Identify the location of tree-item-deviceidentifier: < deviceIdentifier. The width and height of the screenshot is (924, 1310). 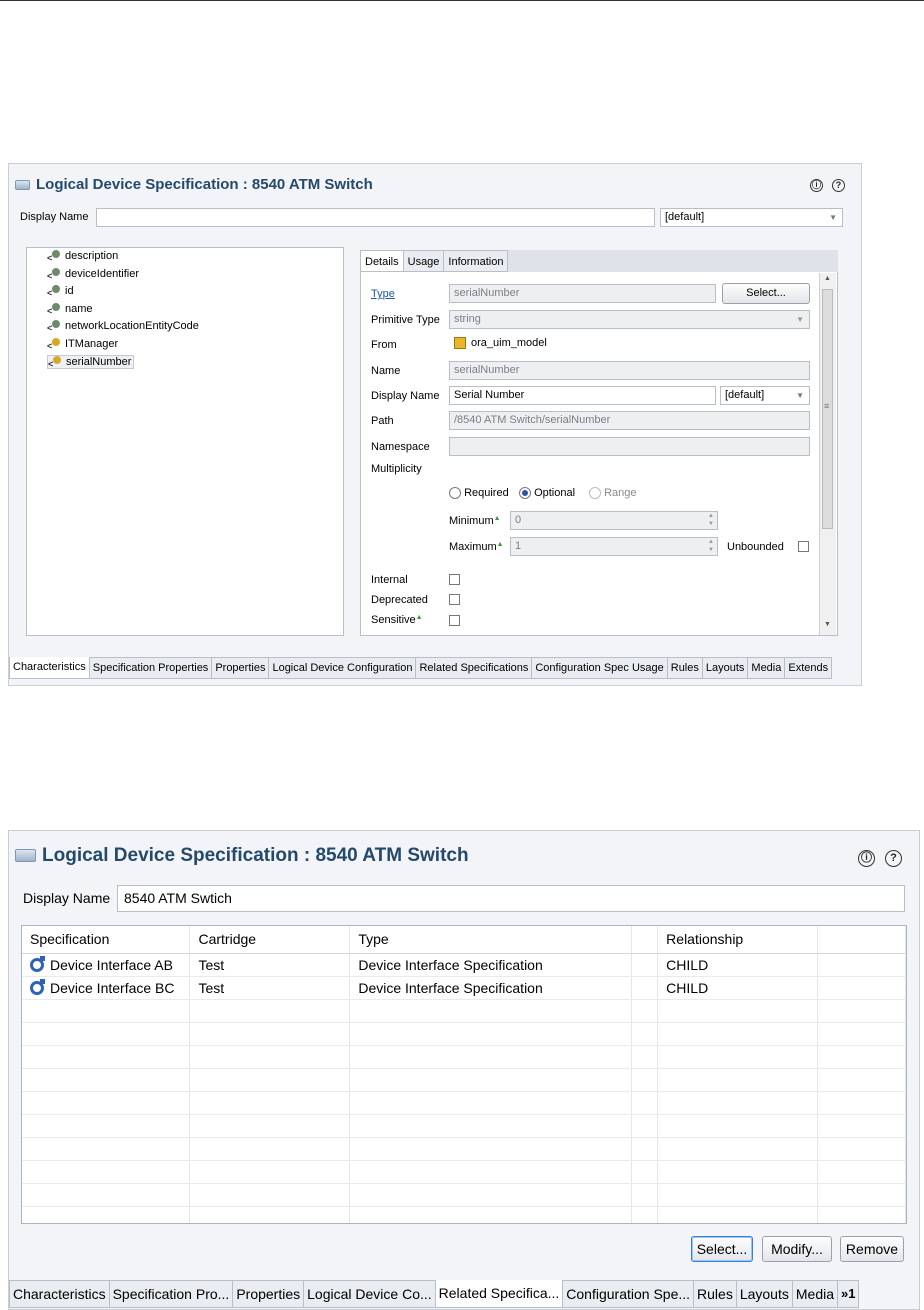
(93, 274).